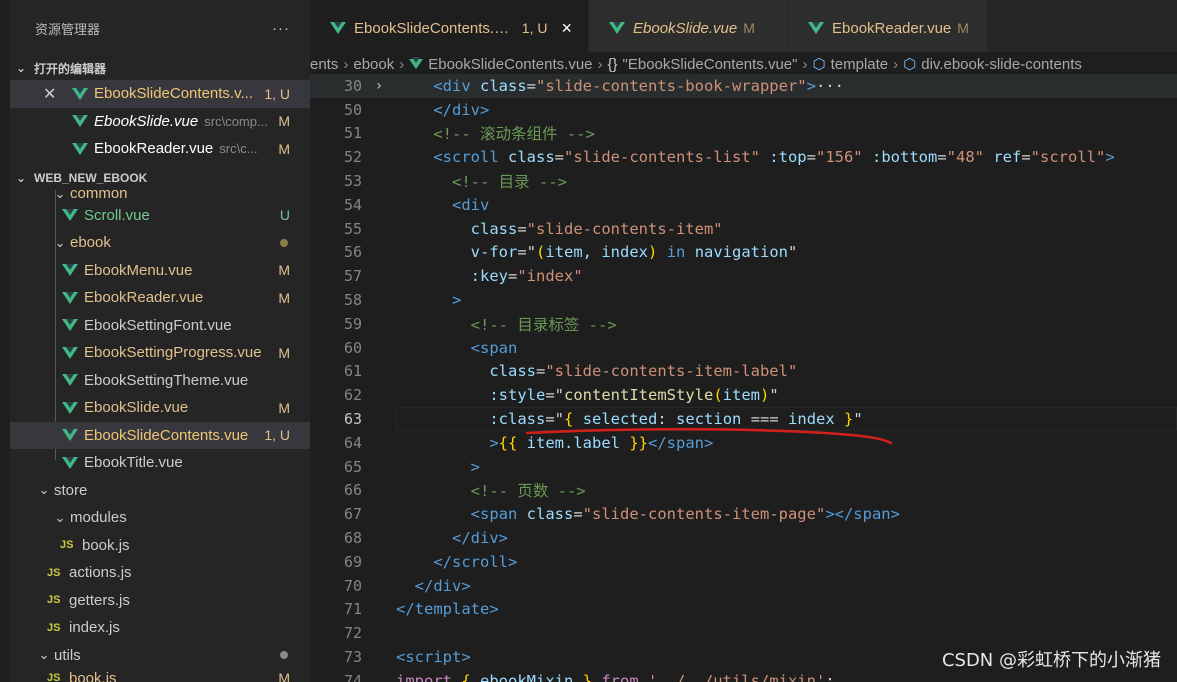 The height and width of the screenshot is (682, 1177). Describe the element at coordinates (600, 64) in the screenshot. I see `chevron-right-icon: ›` at that location.